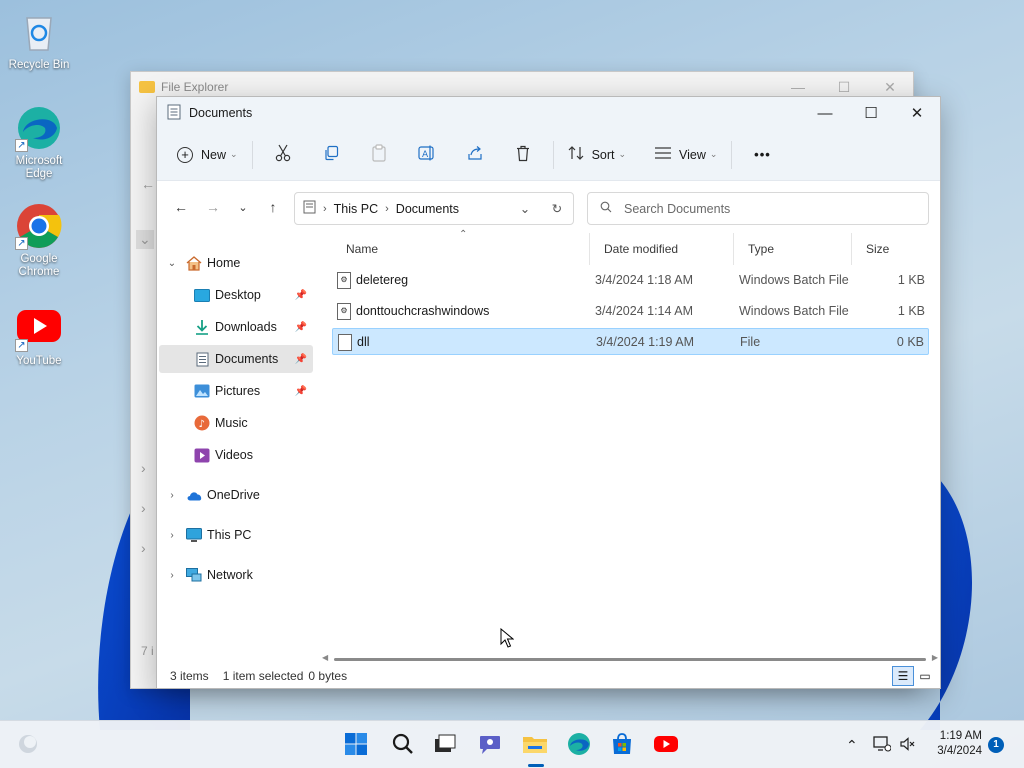  I want to click on chat-icon, so click(490, 745).